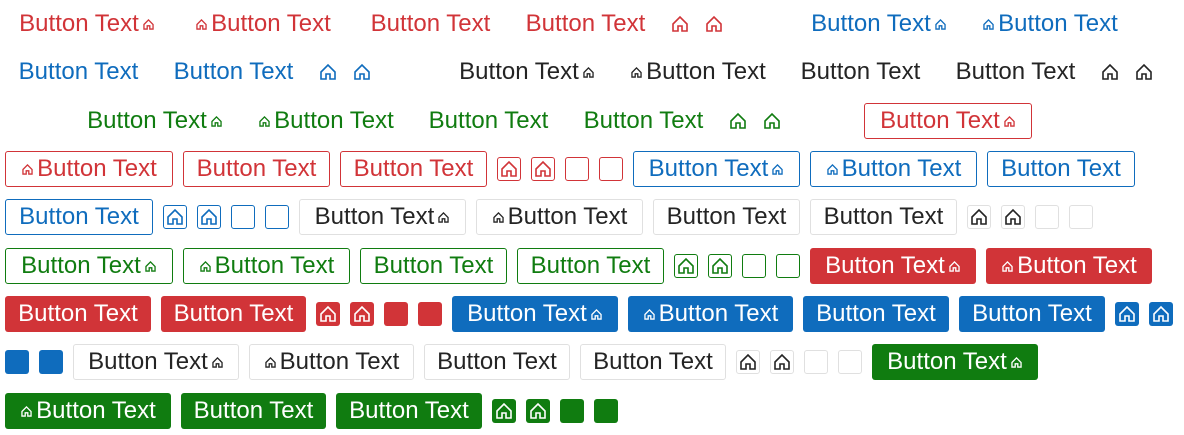 This screenshot has height=435, width=1184. I want to click on flat-red-button-icon-before: Button Text, so click(263, 24).